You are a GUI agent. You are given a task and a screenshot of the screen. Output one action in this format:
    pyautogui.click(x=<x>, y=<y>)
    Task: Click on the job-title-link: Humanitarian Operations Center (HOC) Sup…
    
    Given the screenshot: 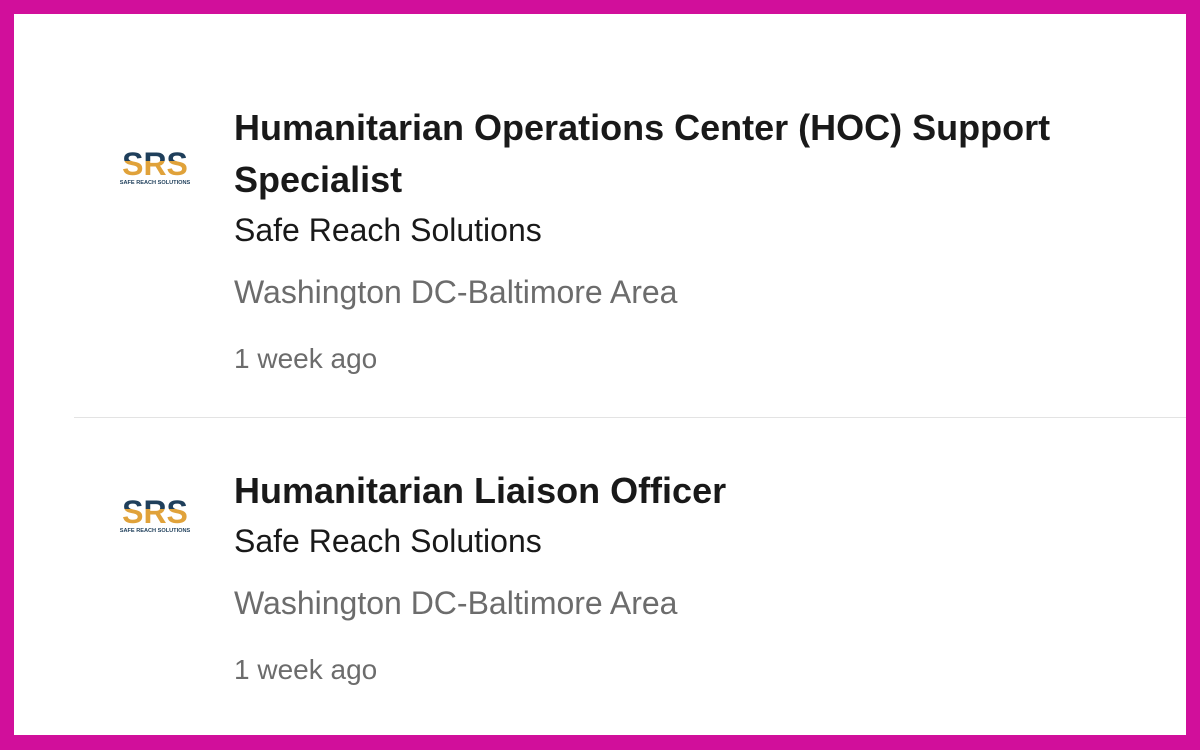 What is the action you would take?
    pyautogui.click(x=704, y=154)
    